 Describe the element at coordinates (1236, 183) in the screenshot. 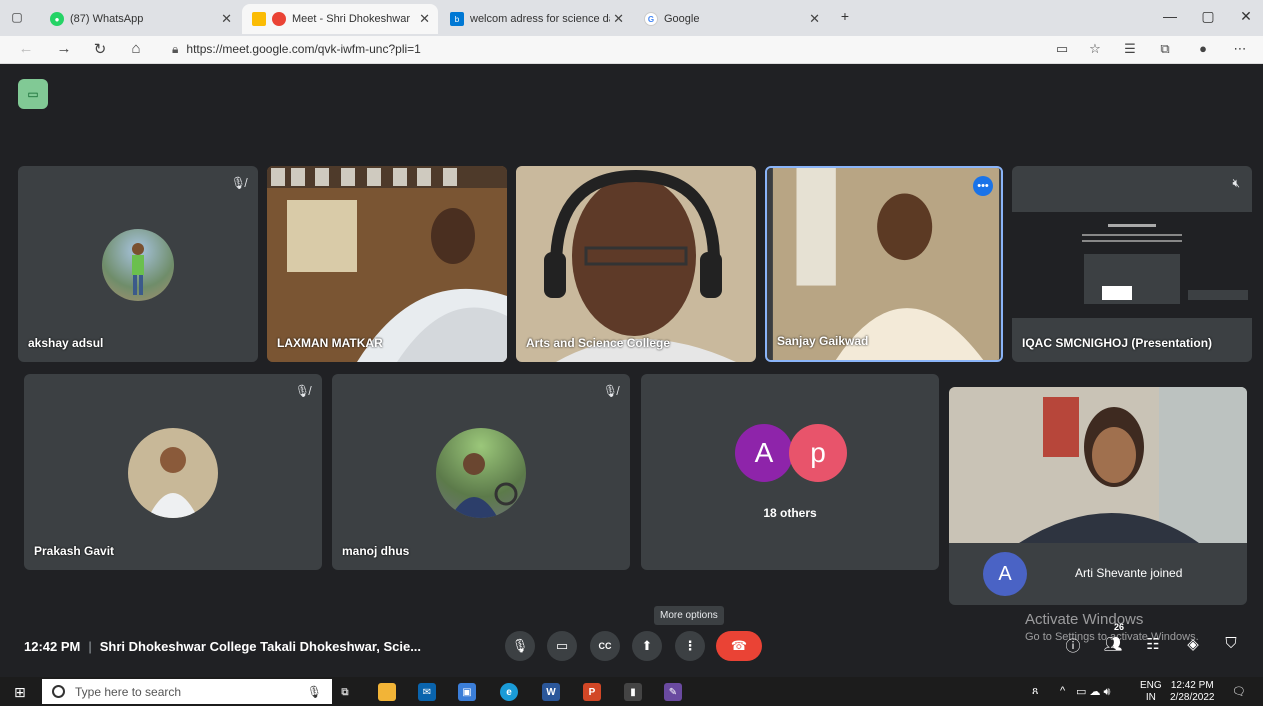

I see `audio-muted-icon: 🔇︎` at that location.